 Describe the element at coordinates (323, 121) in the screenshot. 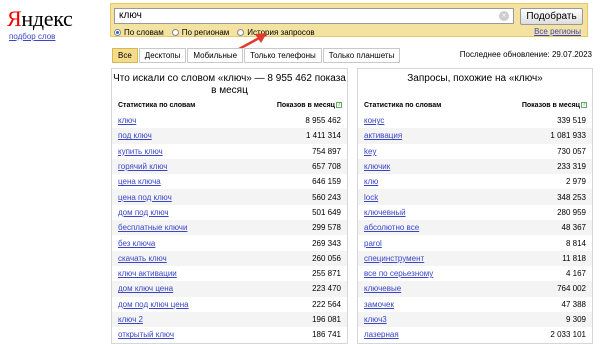

I see `shows-count: 8 955 462` at that location.